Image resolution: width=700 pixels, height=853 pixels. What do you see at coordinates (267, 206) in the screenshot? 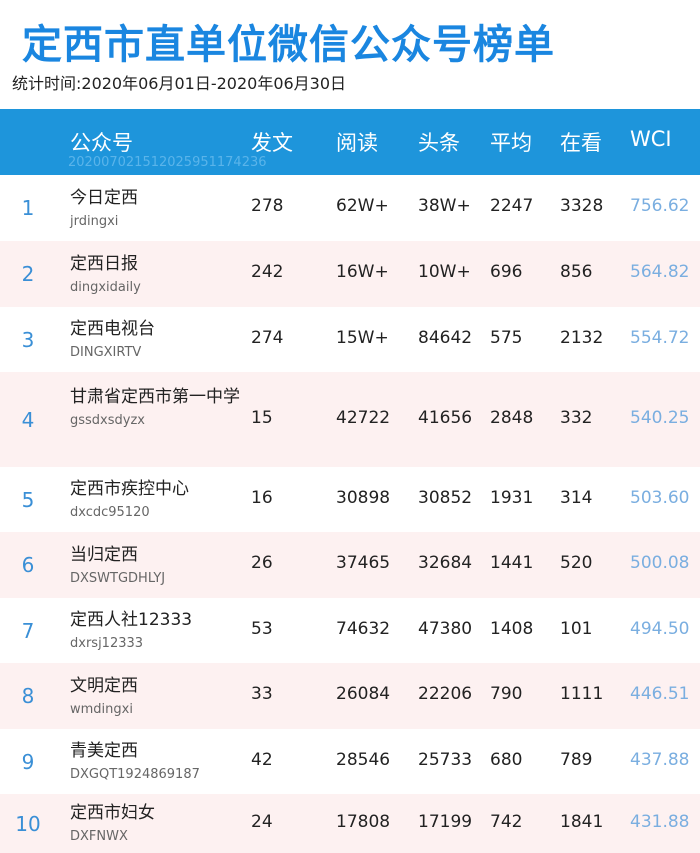
I see `posts-cell: 278` at bounding box center [267, 206].